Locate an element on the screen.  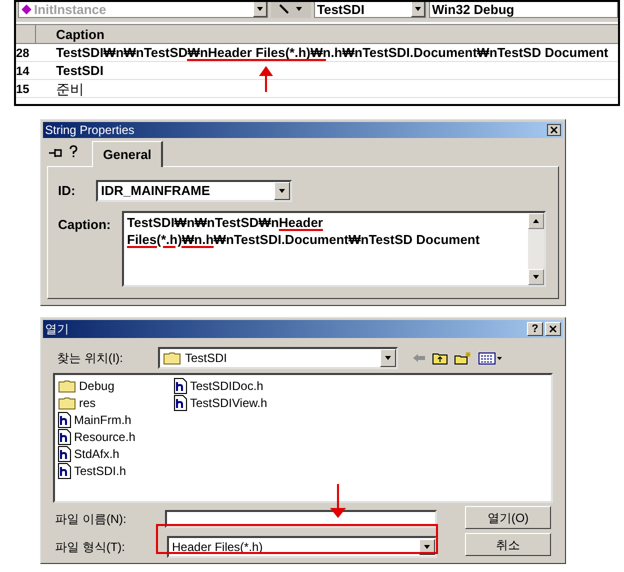
field-label: 파일 이름(N): is located at coordinates (91, 519).